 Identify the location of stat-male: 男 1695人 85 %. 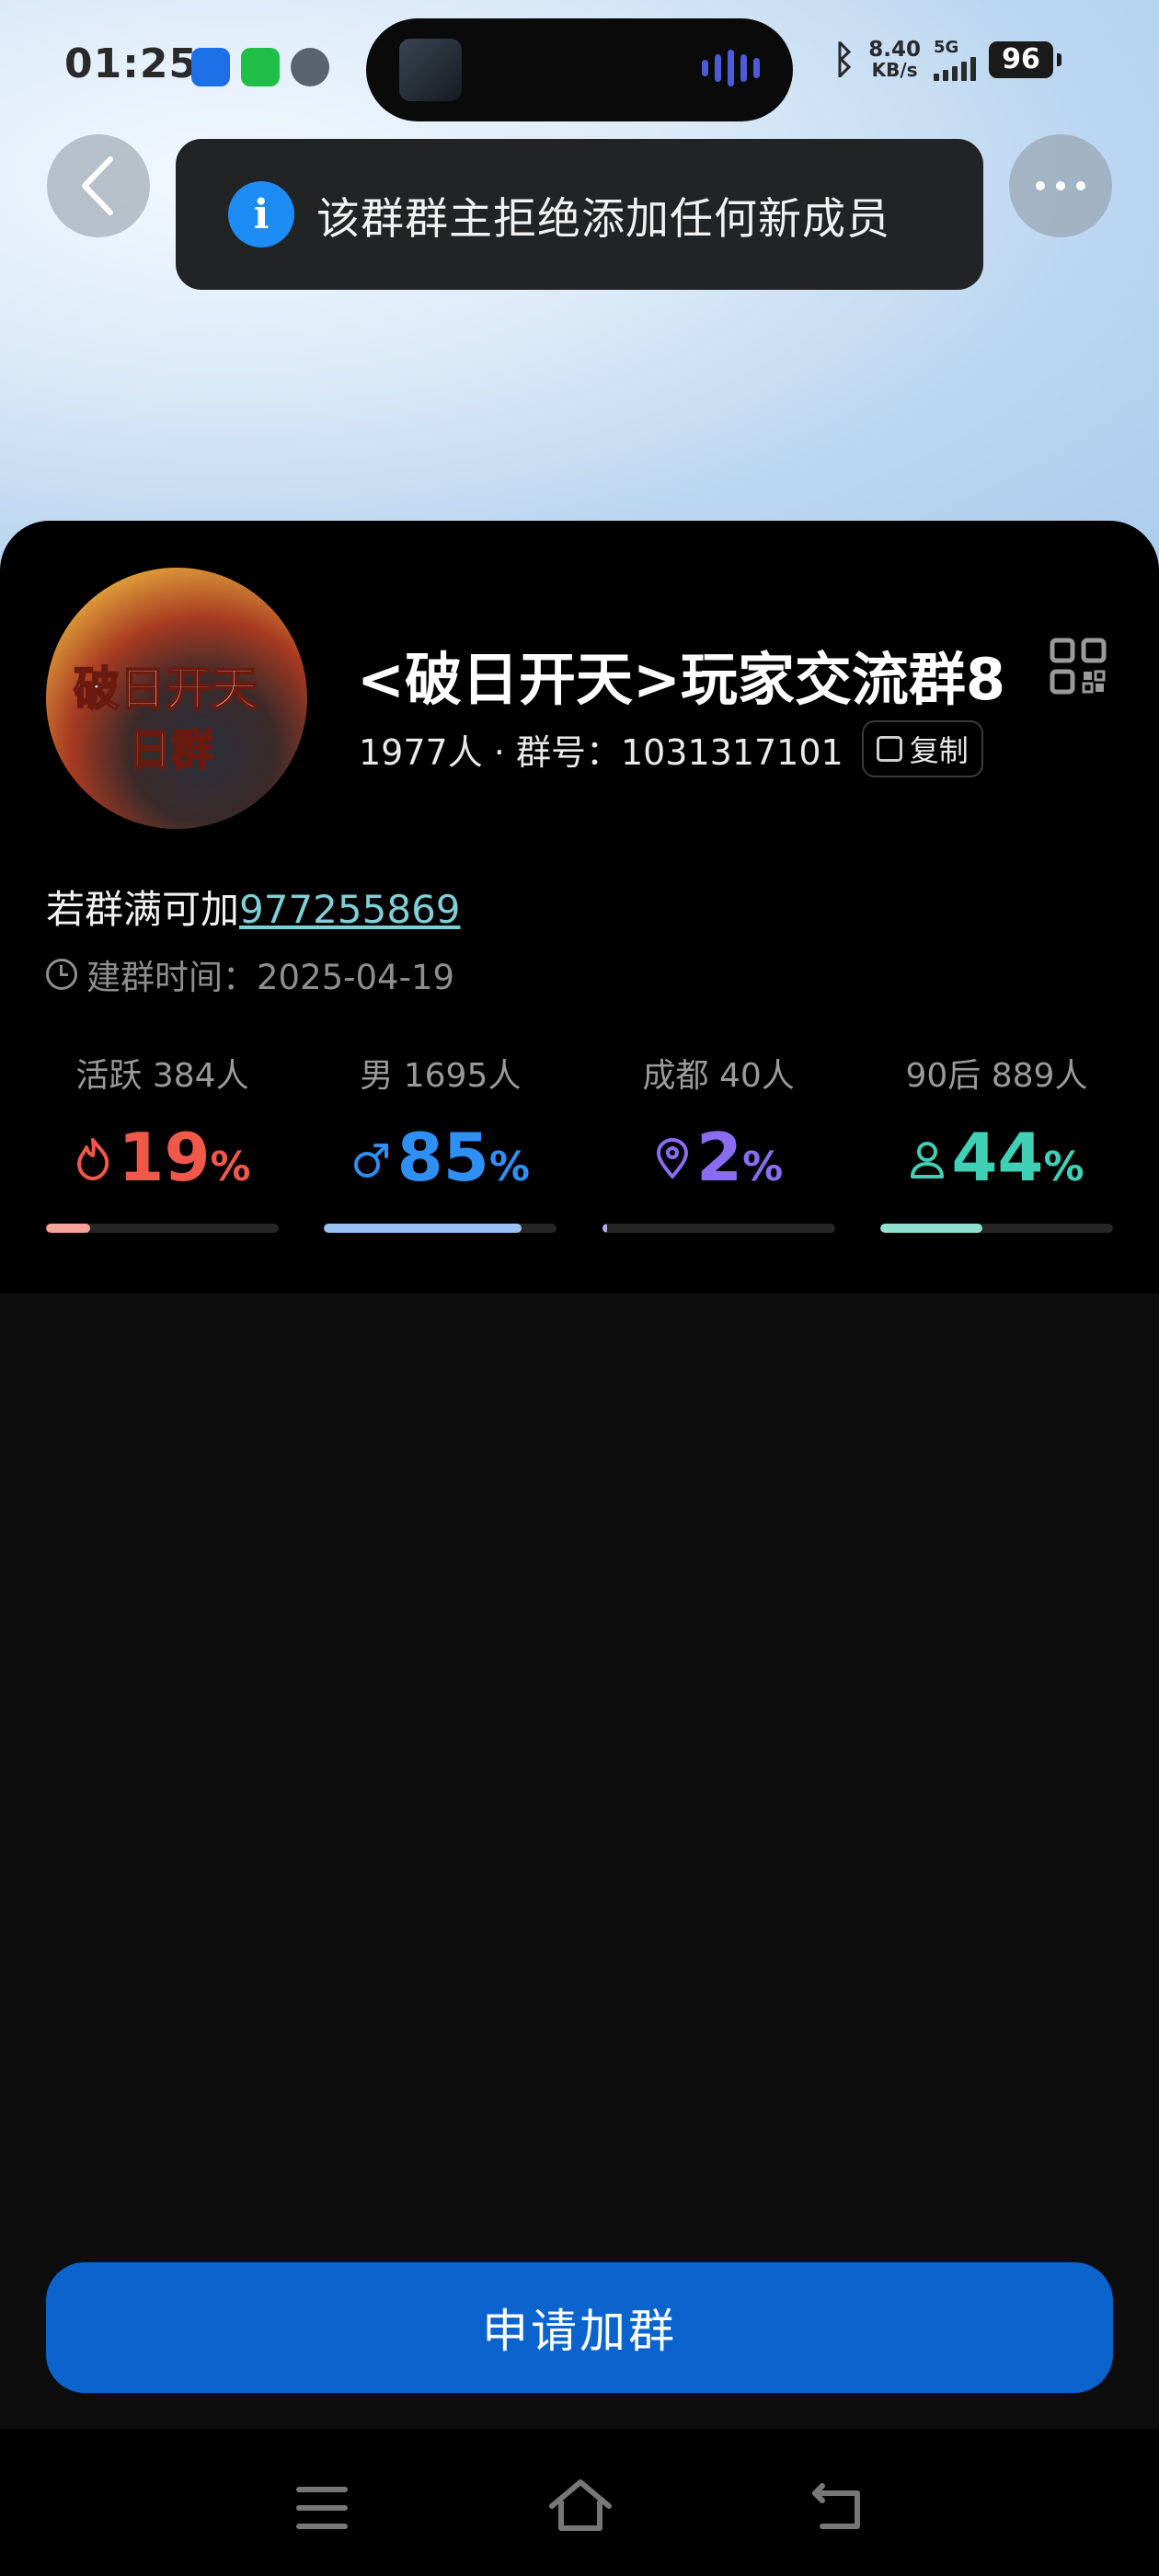
(440, 1141).